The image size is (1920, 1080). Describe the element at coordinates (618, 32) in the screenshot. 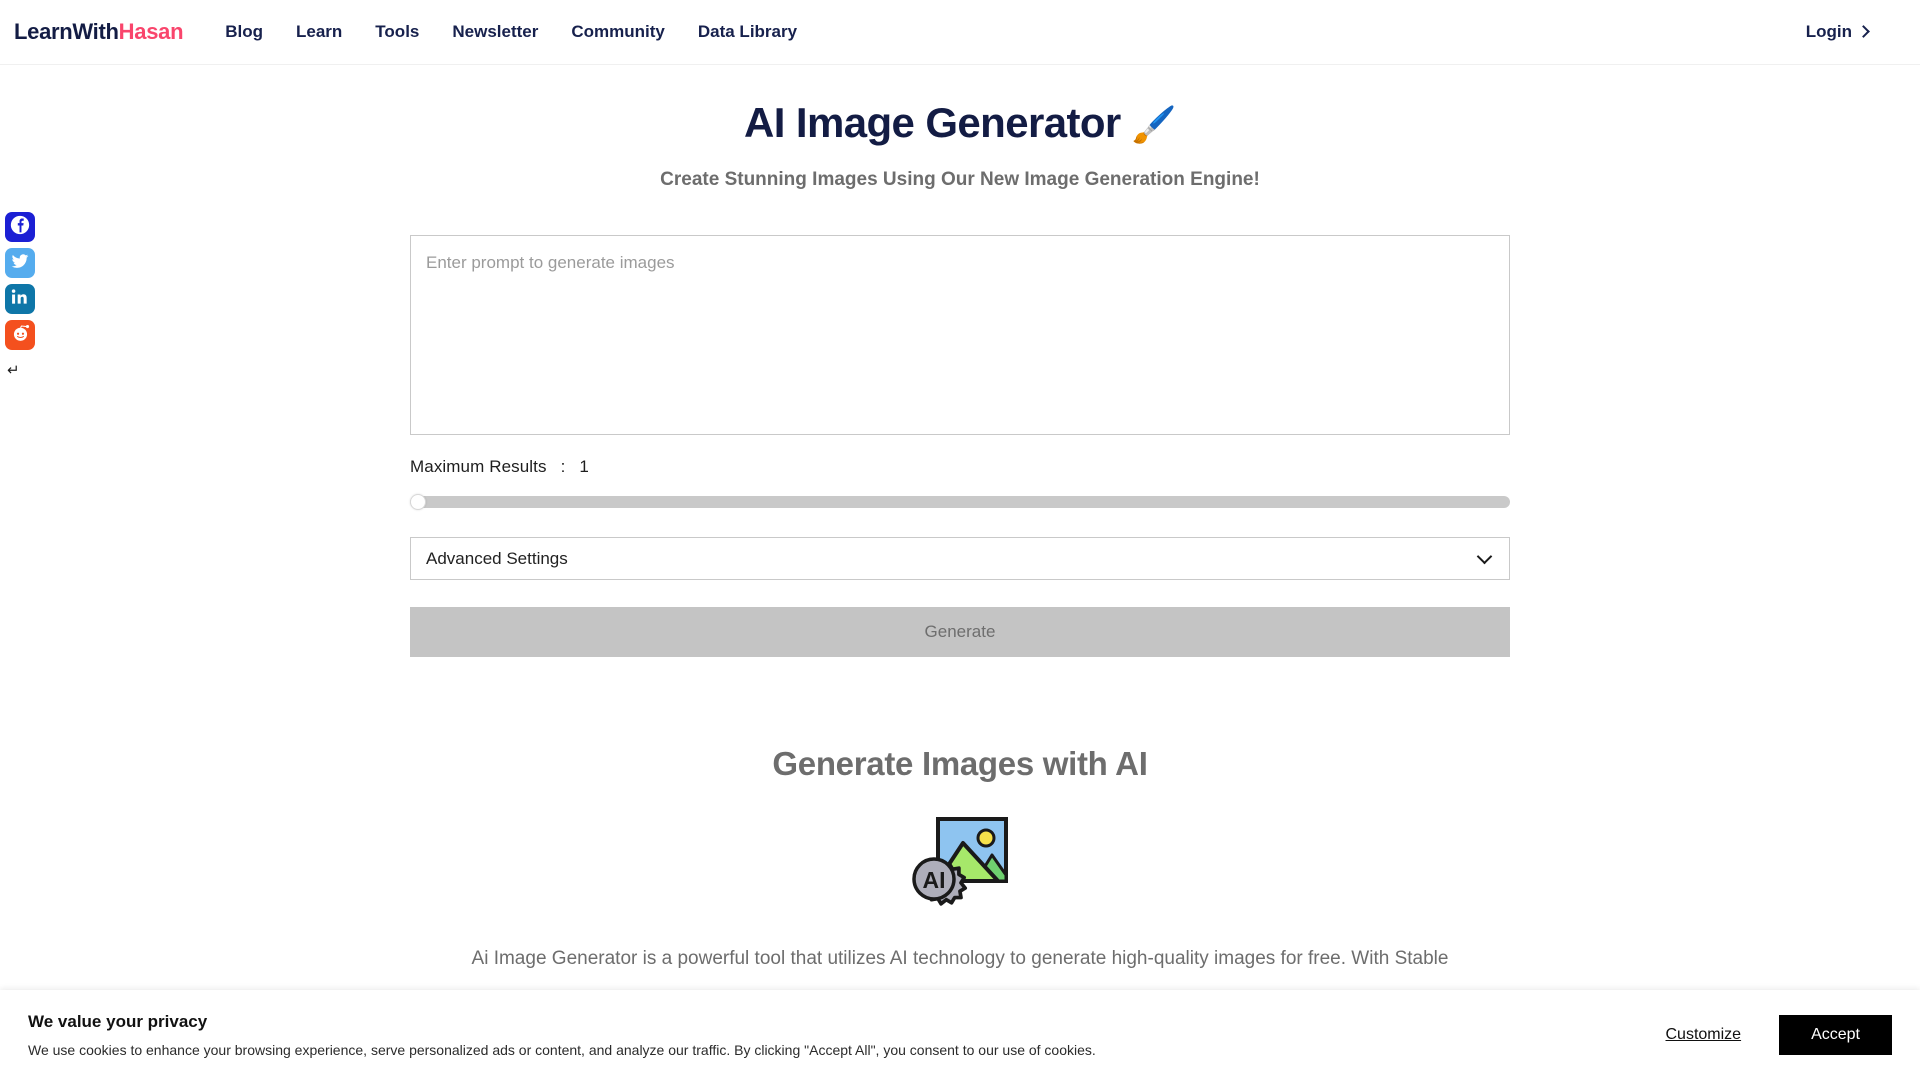

I see `nav-item-community: Community` at that location.